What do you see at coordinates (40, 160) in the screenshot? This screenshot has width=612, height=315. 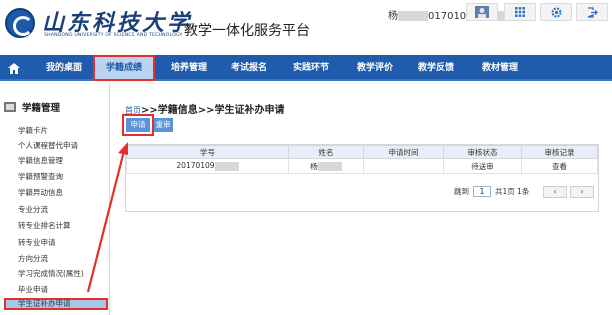 I see `sidebar-item-status-info: 学籍信息管理` at bounding box center [40, 160].